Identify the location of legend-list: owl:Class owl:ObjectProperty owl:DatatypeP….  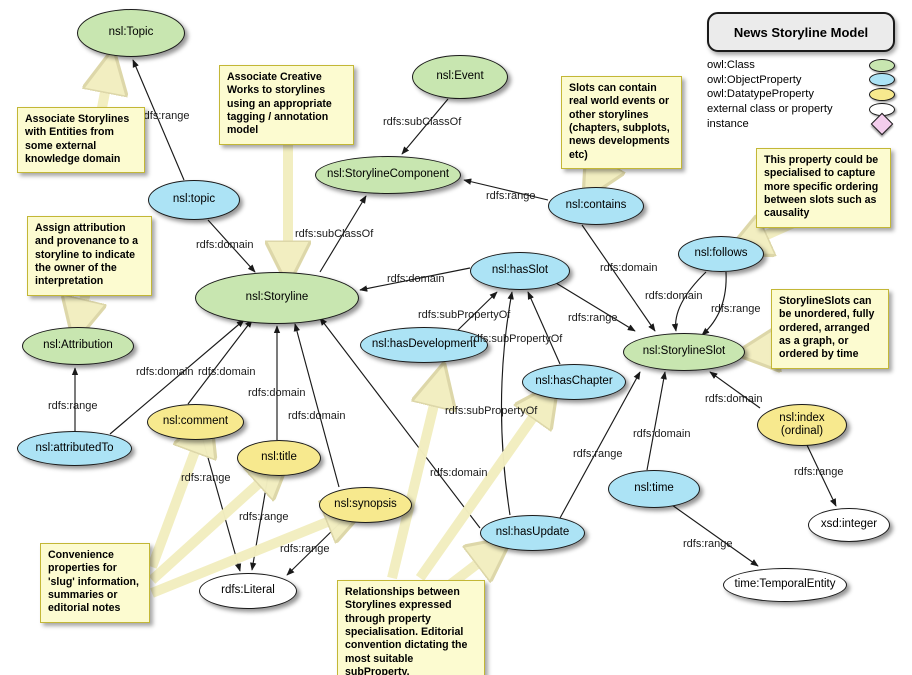
(801, 96).